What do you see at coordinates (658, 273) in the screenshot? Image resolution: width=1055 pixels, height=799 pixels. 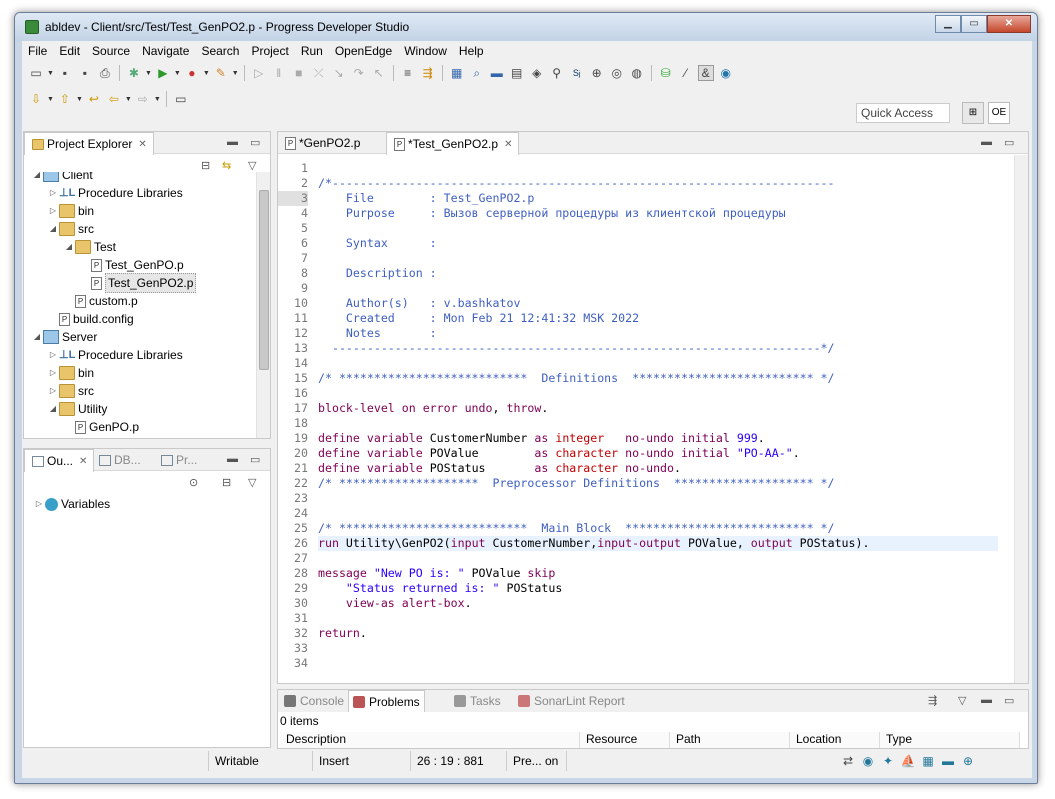 I see `code-line: Description :` at bounding box center [658, 273].